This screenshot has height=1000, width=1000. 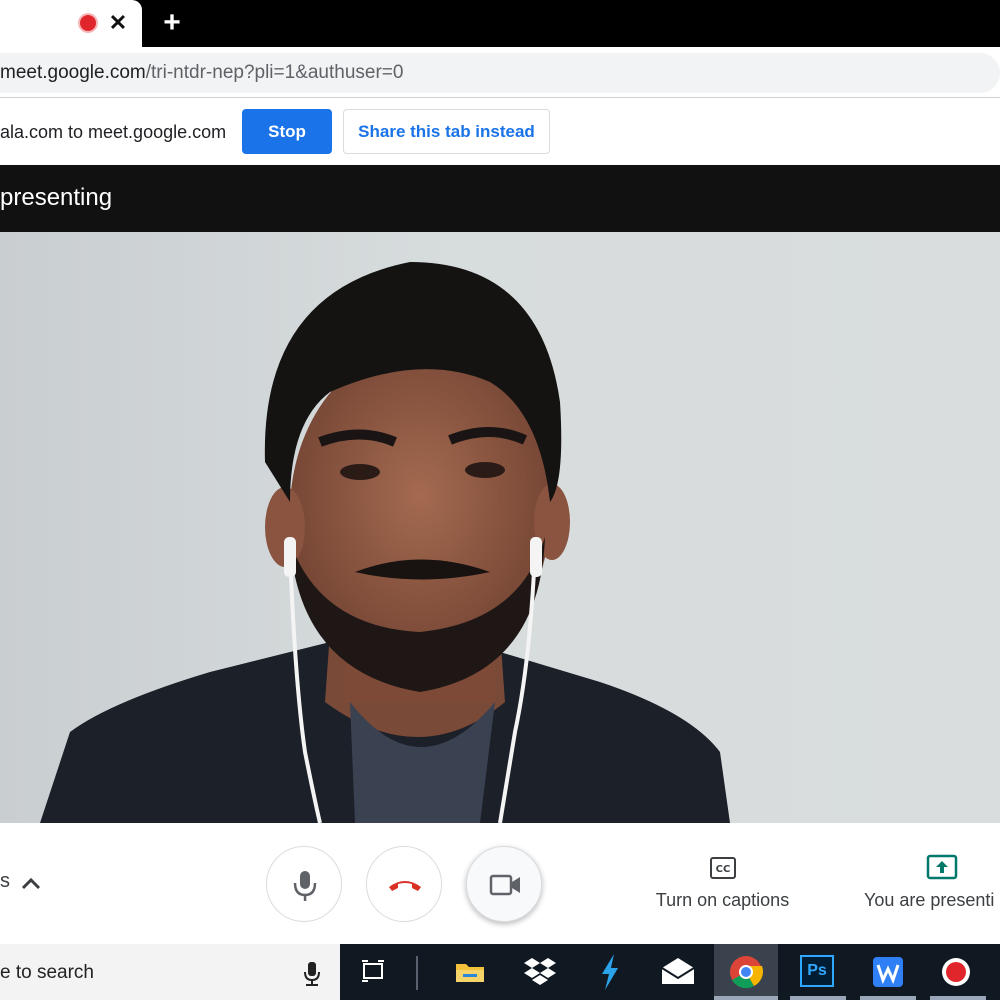 What do you see at coordinates (540, 972) in the screenshot?
I see `dropbox-icon` at bounding box center [540, 972].